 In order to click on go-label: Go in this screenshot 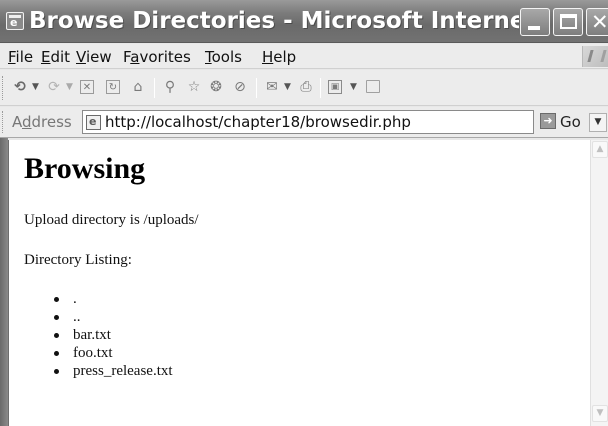, I will do `click(570, 122)`.